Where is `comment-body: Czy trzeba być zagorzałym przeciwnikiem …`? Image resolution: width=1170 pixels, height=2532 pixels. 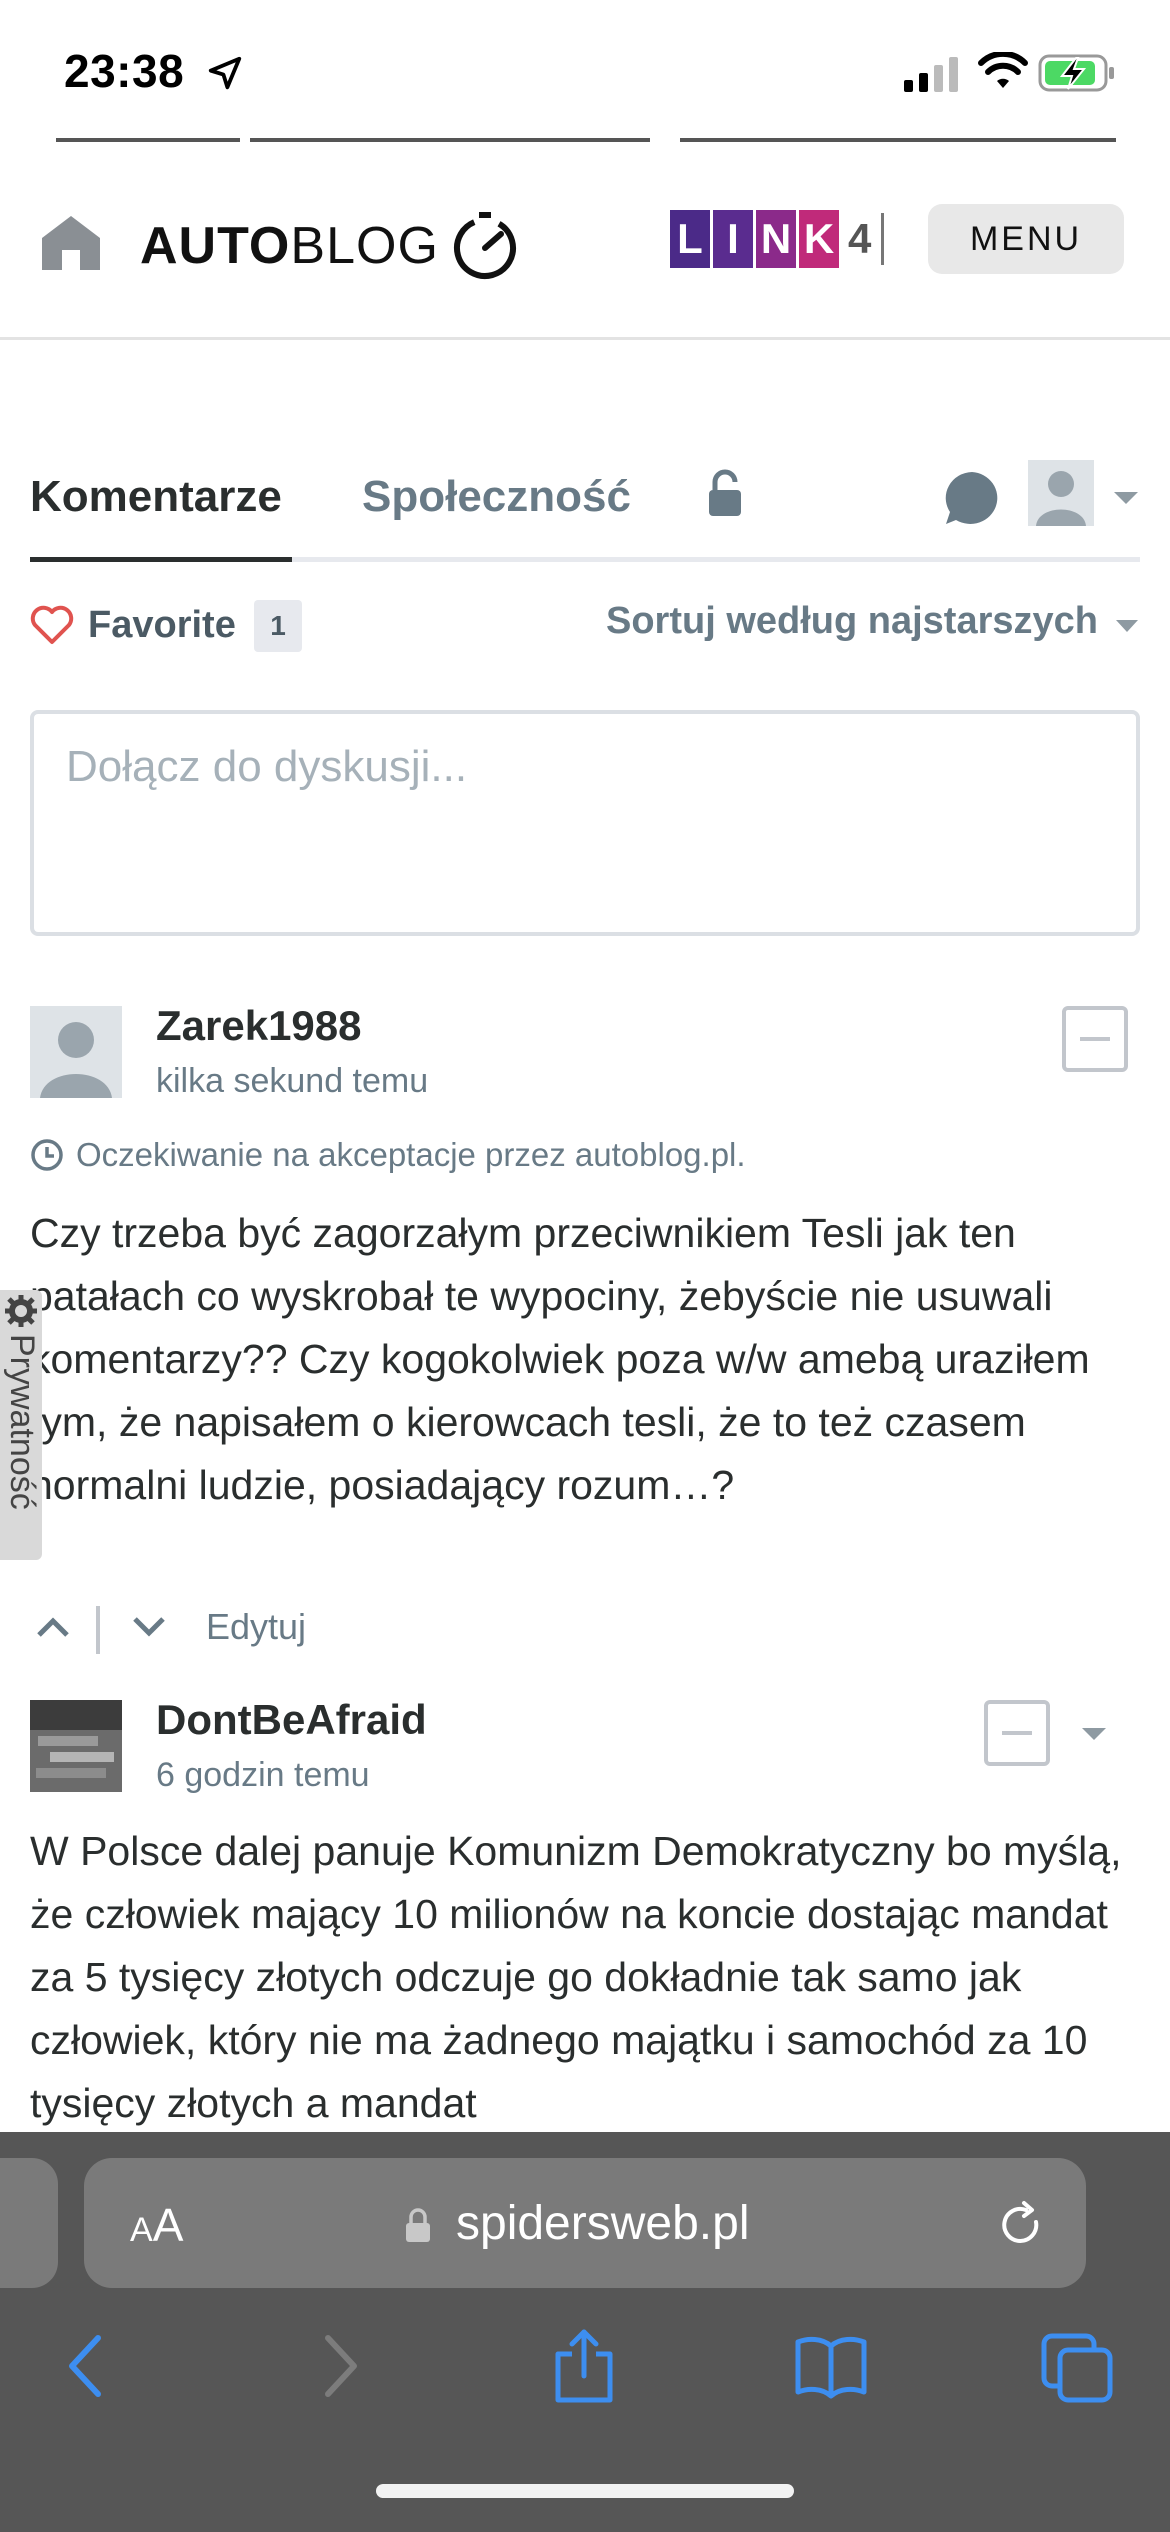 comment-body: Czy trzeba być zagorzałym przeciwnikiem … is located at coordinates (560, 1359).